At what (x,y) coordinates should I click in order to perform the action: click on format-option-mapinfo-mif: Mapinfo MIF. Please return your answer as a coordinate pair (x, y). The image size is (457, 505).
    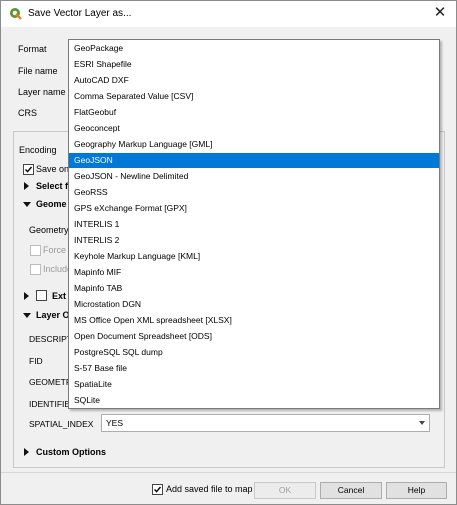
    Looking at the image, I should click on (254, 272).